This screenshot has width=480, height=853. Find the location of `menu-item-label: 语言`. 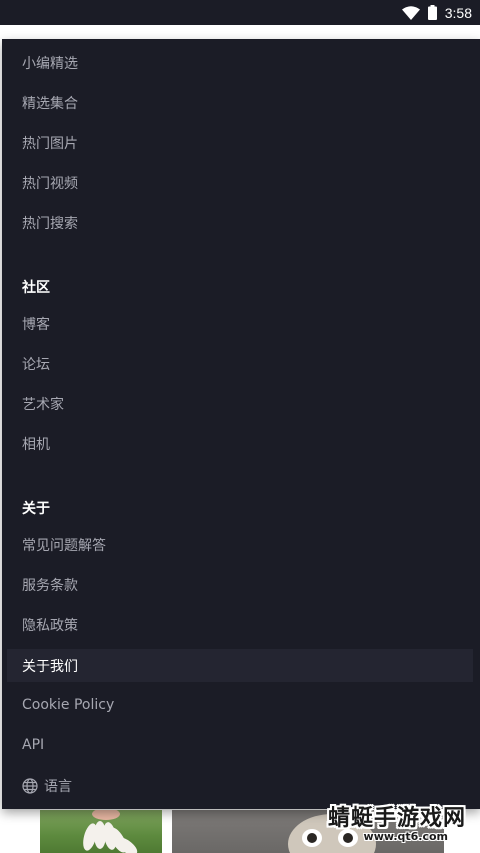

menu-item-label: 语言 is located at coordinates (58, 787).